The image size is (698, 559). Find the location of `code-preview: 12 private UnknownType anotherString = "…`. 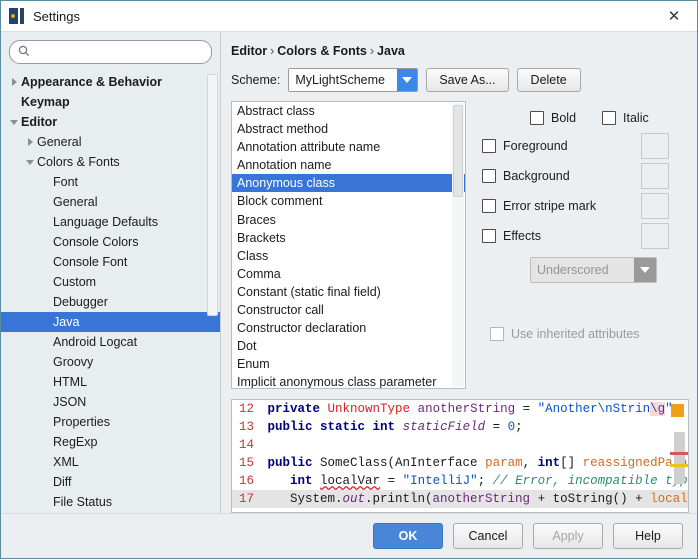

code-preview: 12 private UnknownType anotherString = "… is located at coordinates (460, 456).